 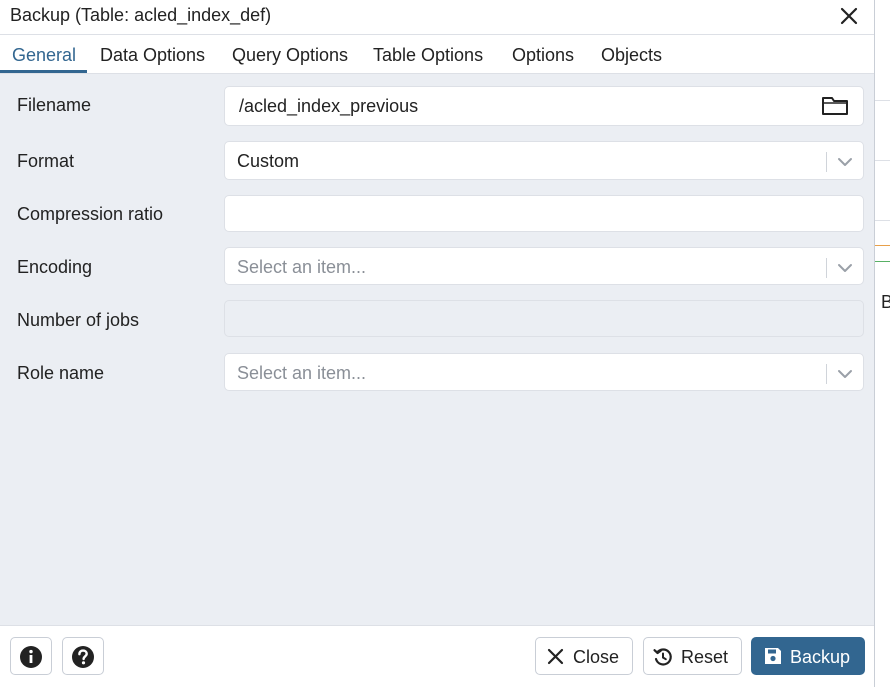 What do you see at coordinates (46, 161) in the screenshot?
I see `format-label: Format` at bounding box center [46, 161].